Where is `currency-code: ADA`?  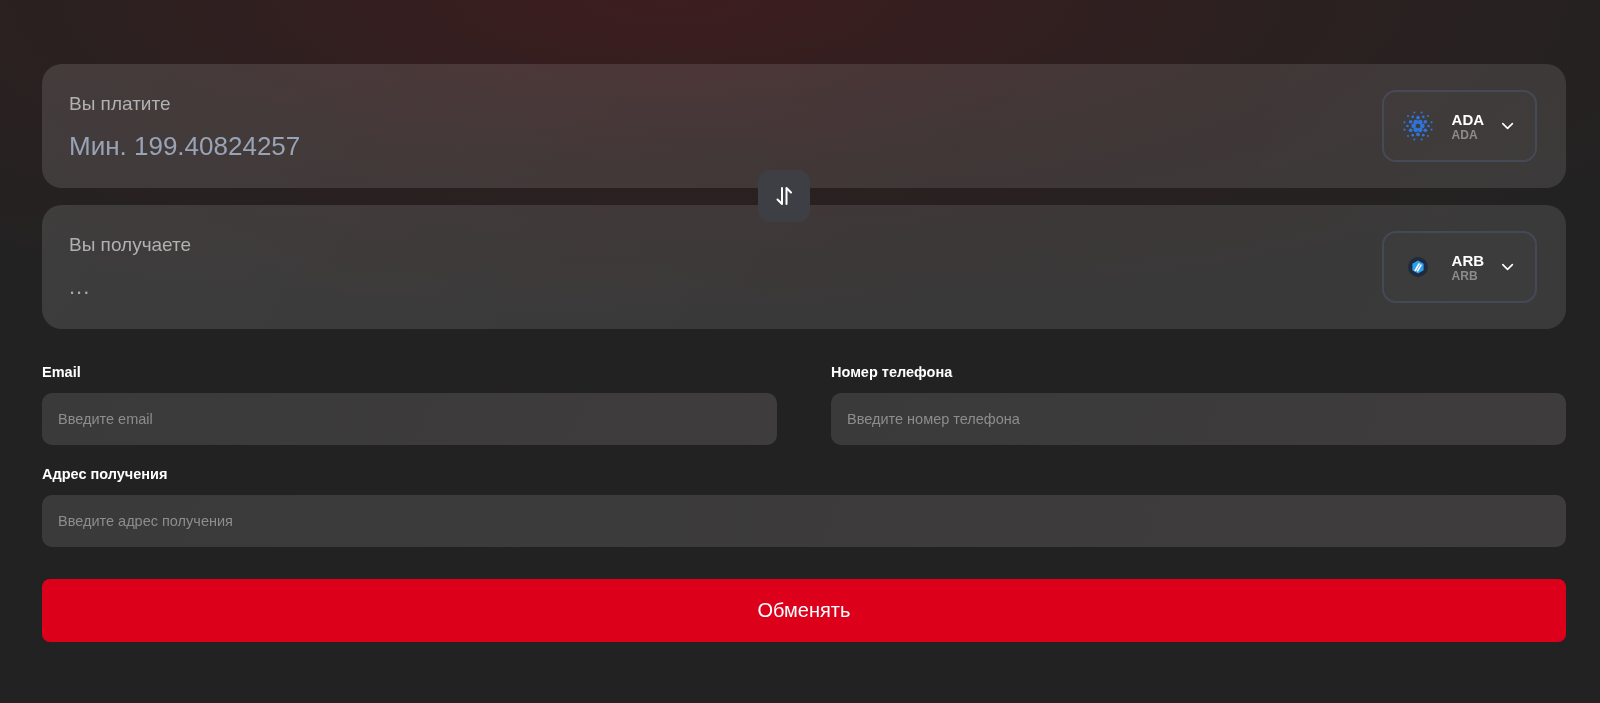 currency-code: ADA is located at coordinates (1468, 119).